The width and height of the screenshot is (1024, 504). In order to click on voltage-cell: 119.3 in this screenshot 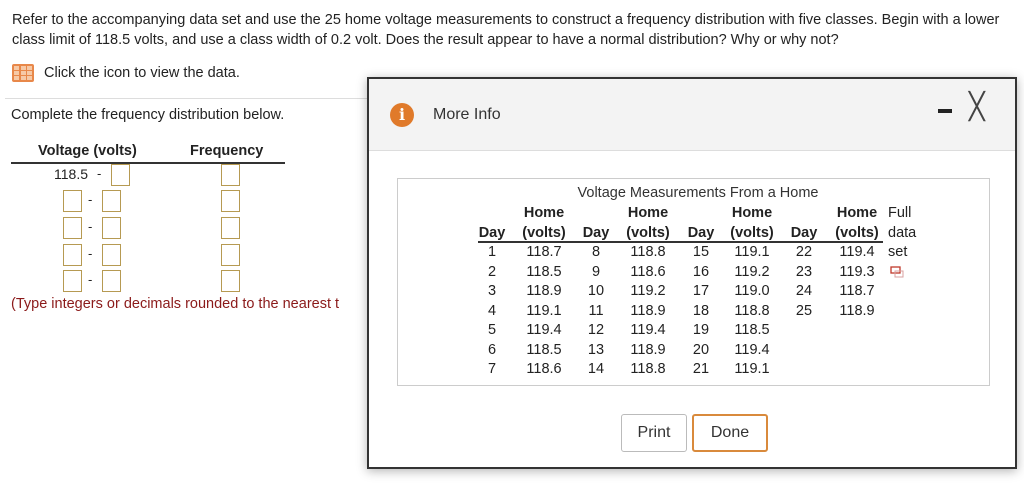, I will do `click(857, 271)`.